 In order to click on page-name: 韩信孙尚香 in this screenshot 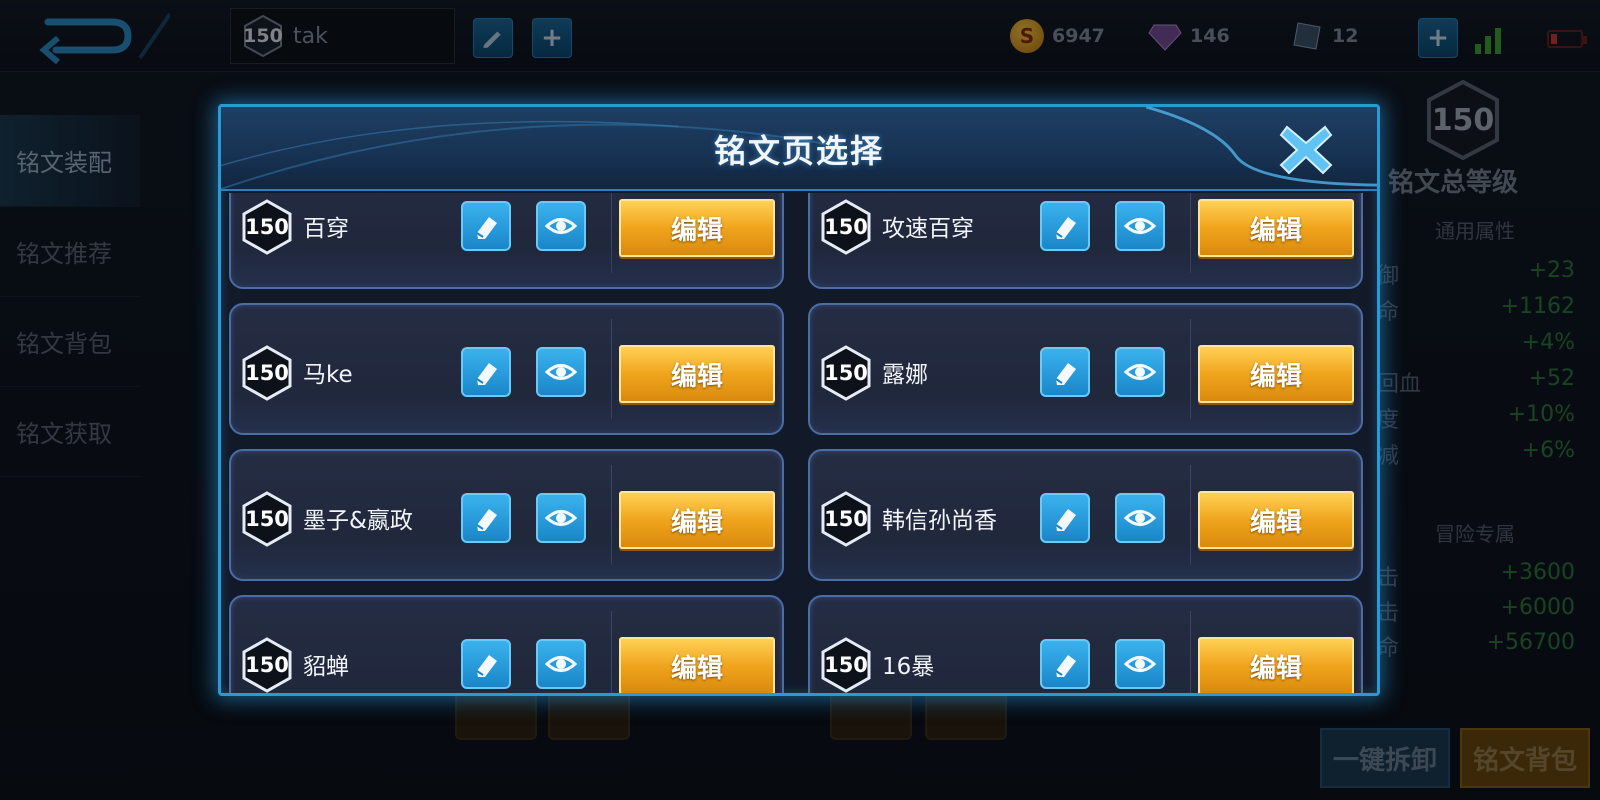, I will do `click(939, 521)`.